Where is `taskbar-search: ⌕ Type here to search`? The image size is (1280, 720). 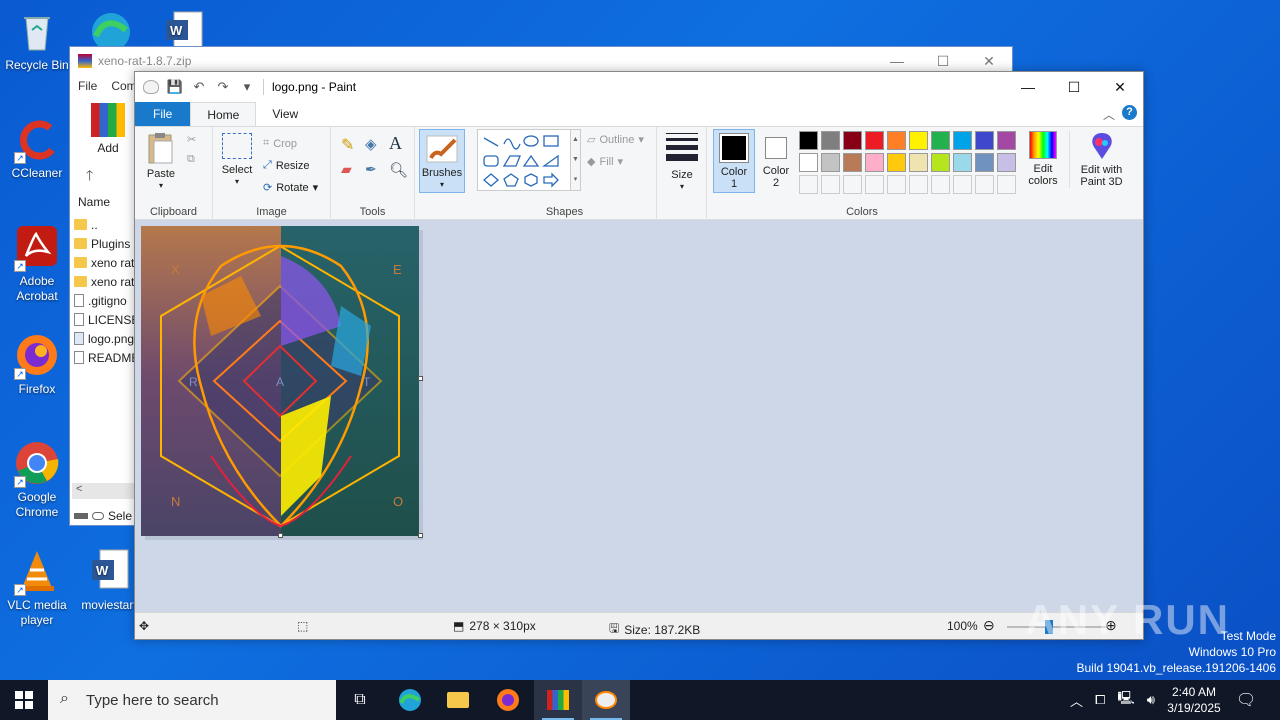 taskbar-search: ⌕ Type here to search is located at coordinates (192, 700).